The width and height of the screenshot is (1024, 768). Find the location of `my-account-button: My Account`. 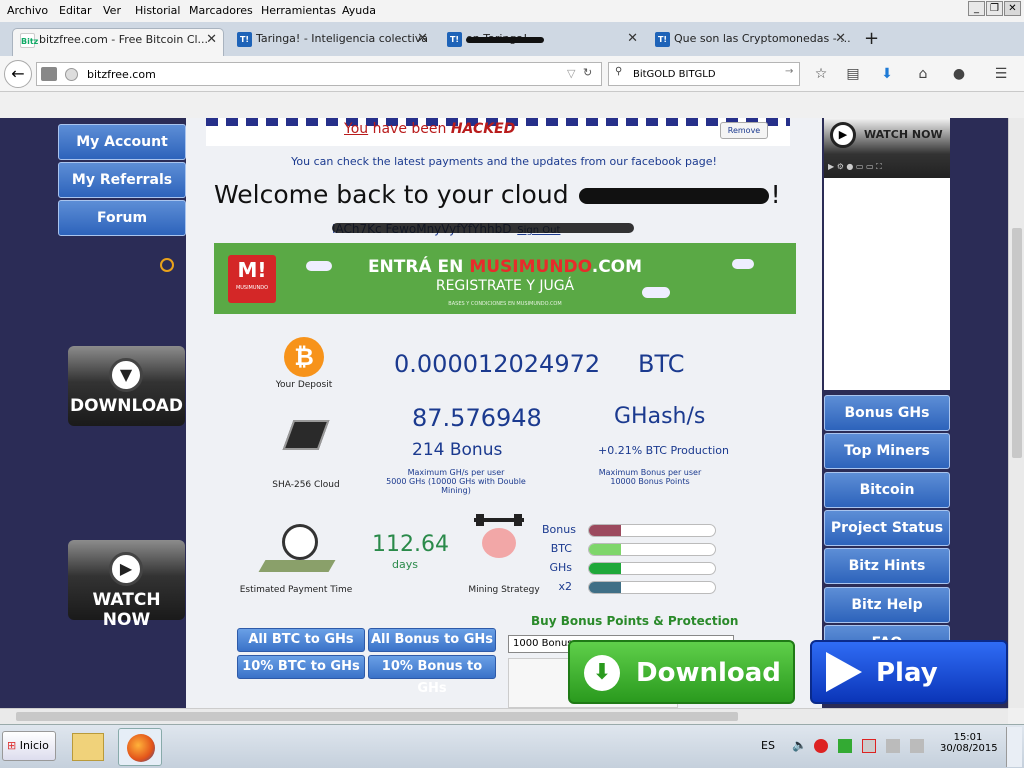

my-account-button: My Account is located at coordinates (122, 142).